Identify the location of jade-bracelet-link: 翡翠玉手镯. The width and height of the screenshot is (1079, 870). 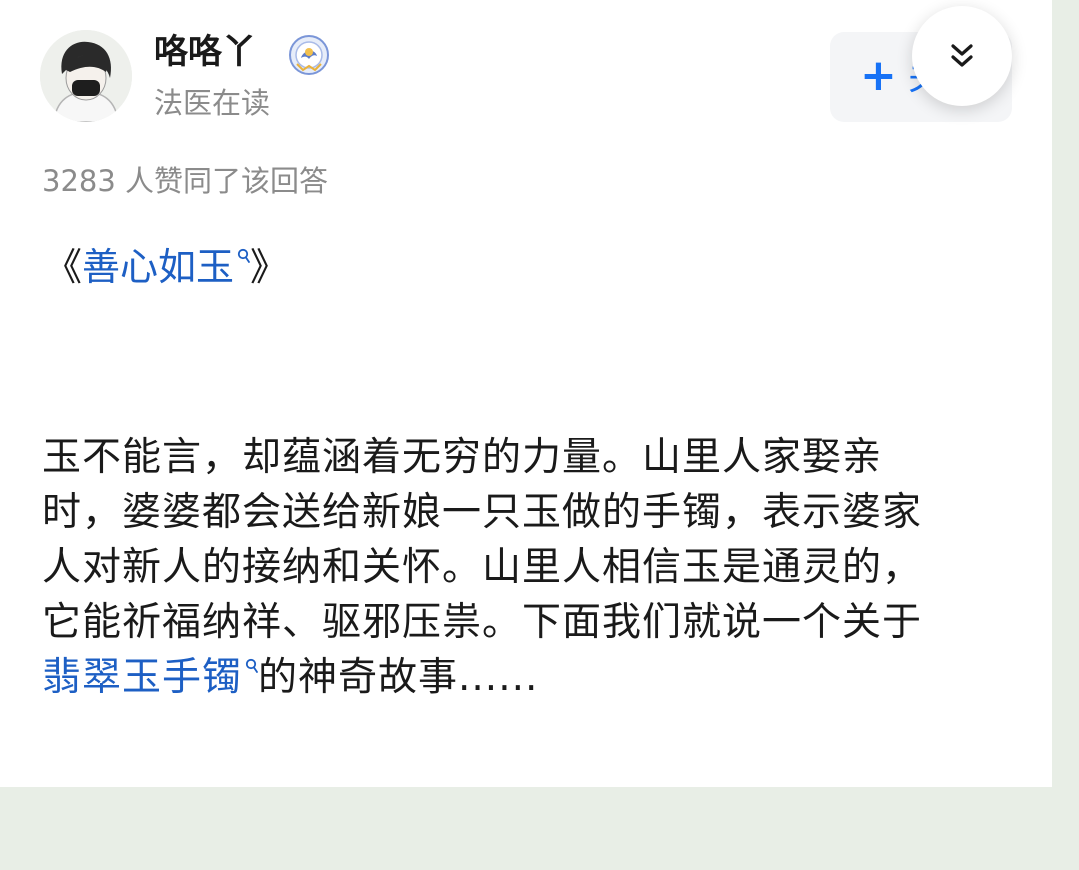
(150, 677).